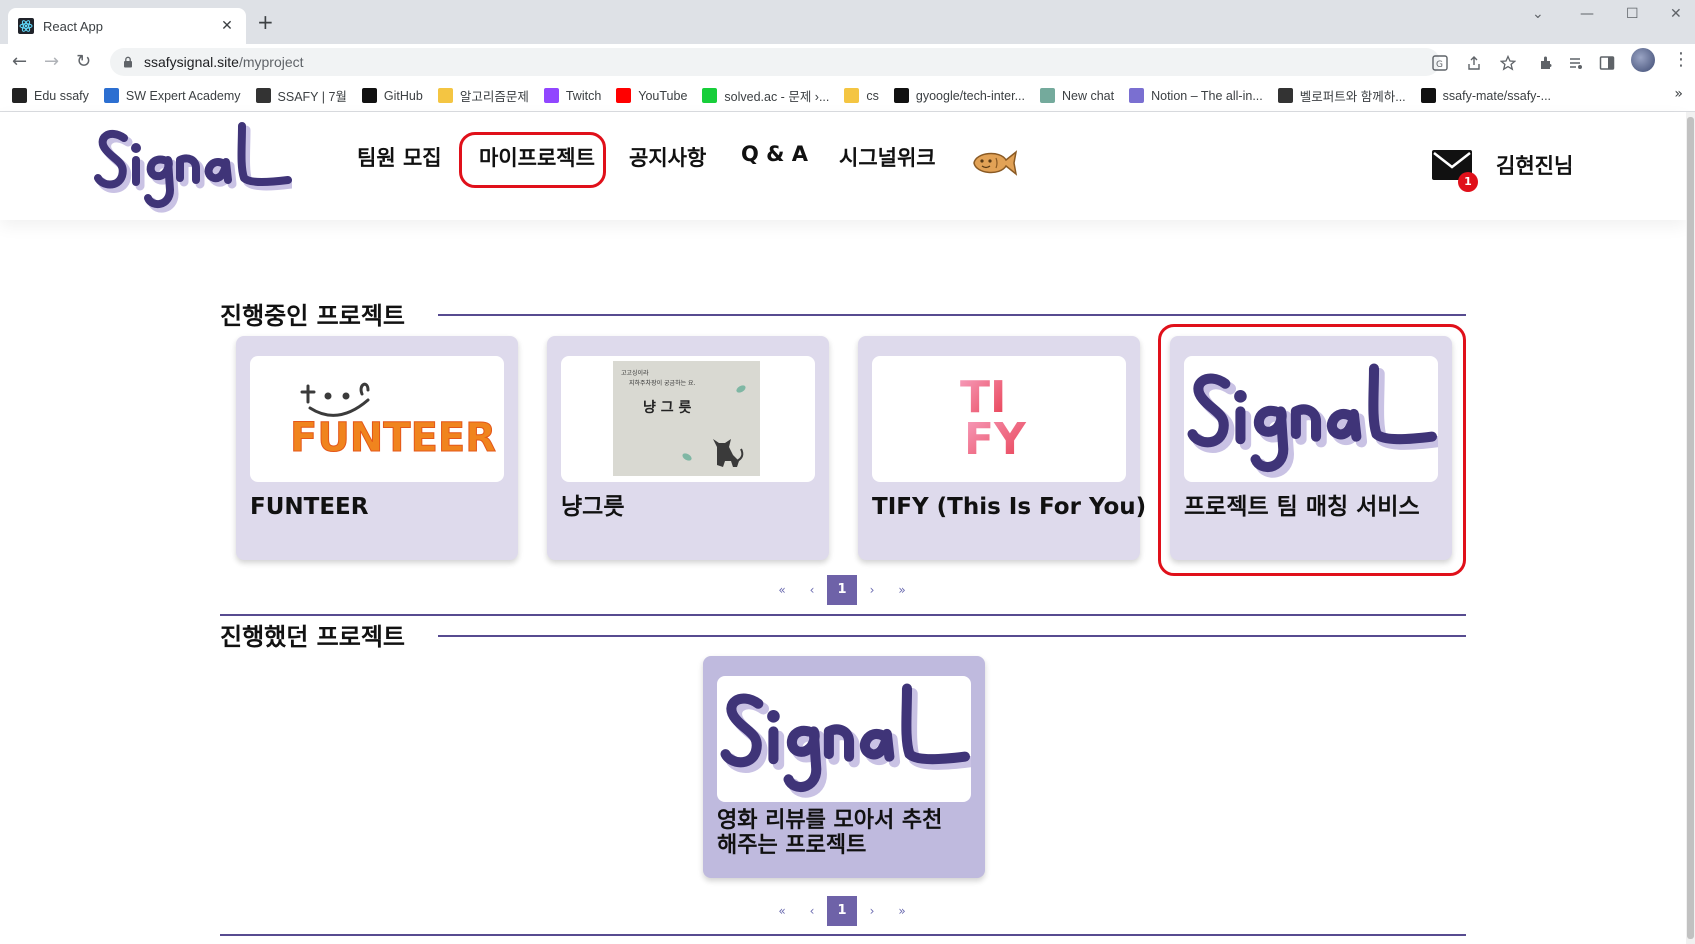  I want to click on bookmark-item: New chat, so click(1077, 95).